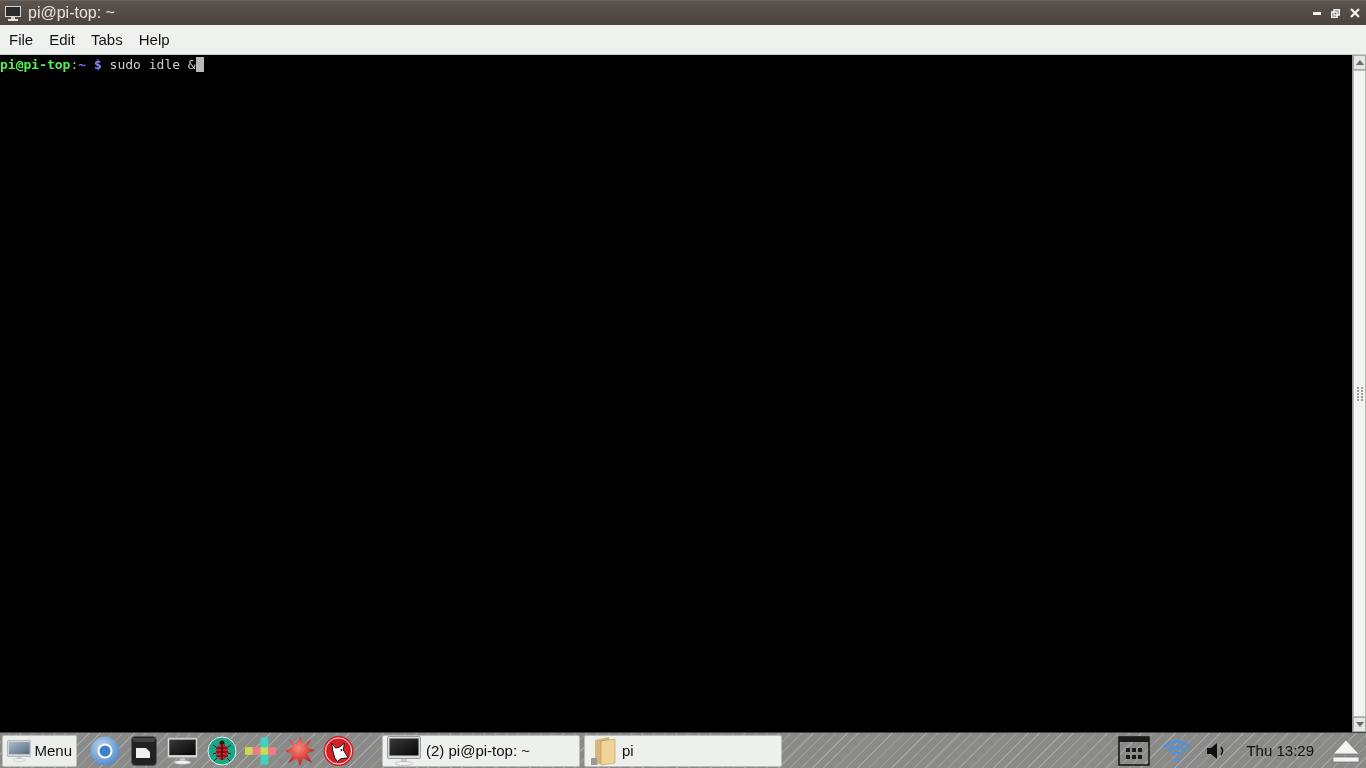 This screenshot has height=768, width=1366. What do you see at coordinates (107, 39) in the screenshot?
I see `menu-item: Tabs` at bounding box center [107, 39].